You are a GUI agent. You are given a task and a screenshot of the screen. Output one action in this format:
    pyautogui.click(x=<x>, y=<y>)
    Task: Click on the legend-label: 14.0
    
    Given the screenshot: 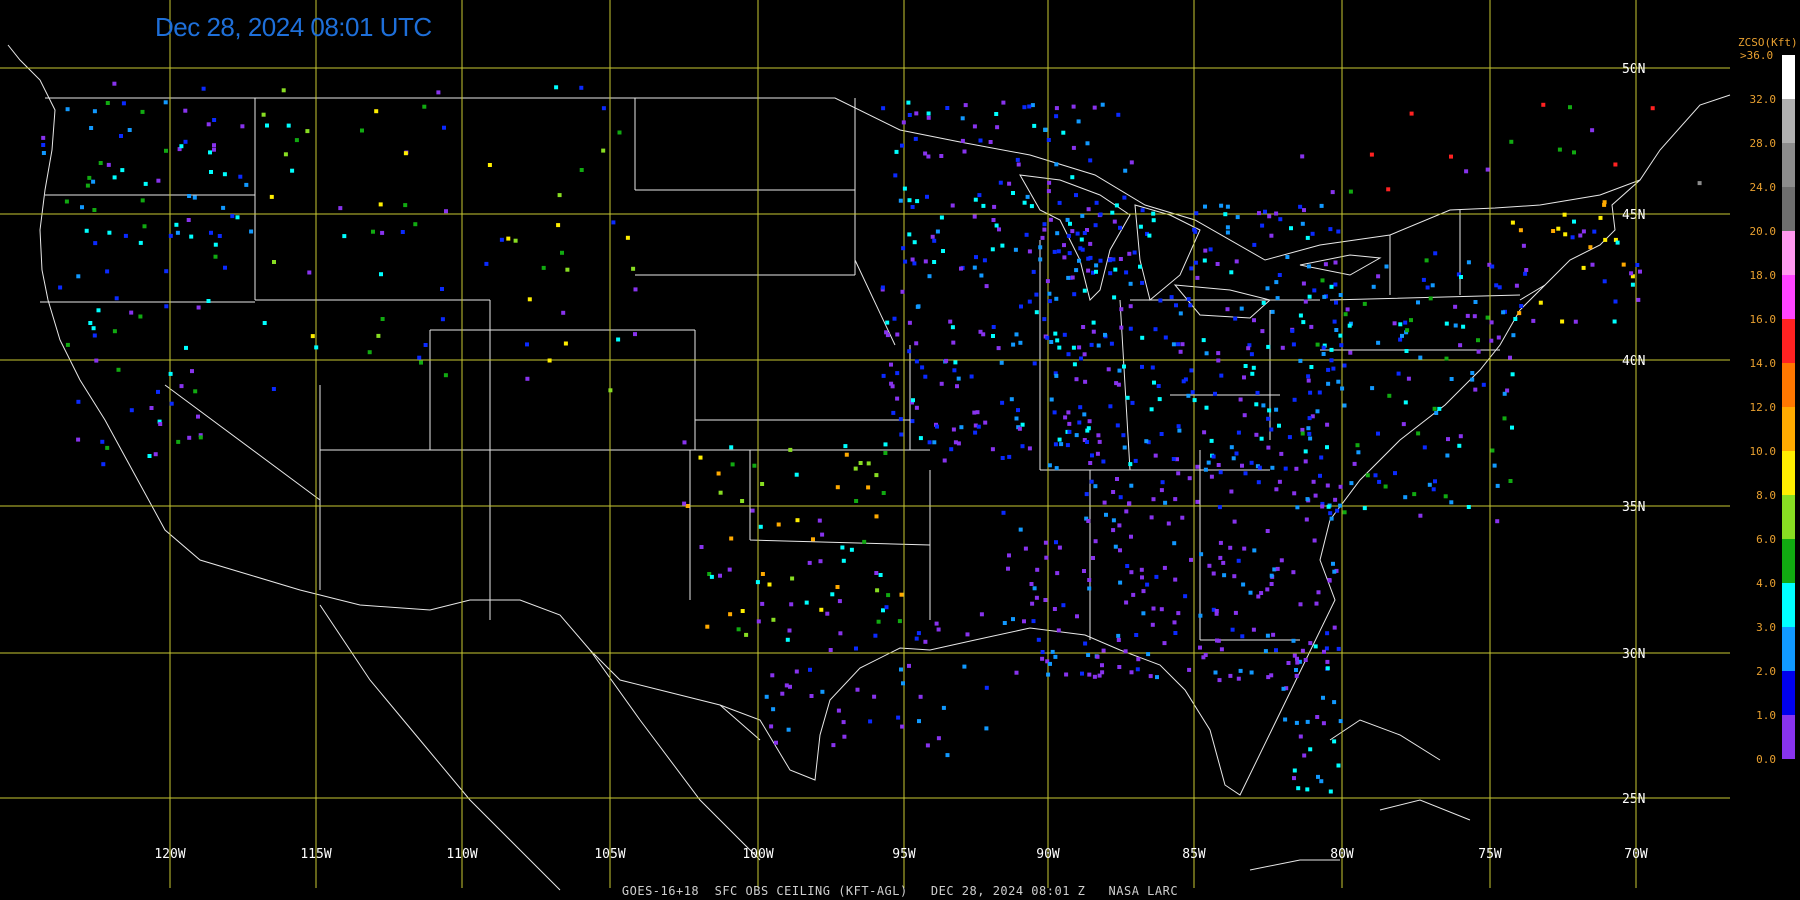 What is the action you would take?
    pyautogui.click(x=1763, y=363)
    